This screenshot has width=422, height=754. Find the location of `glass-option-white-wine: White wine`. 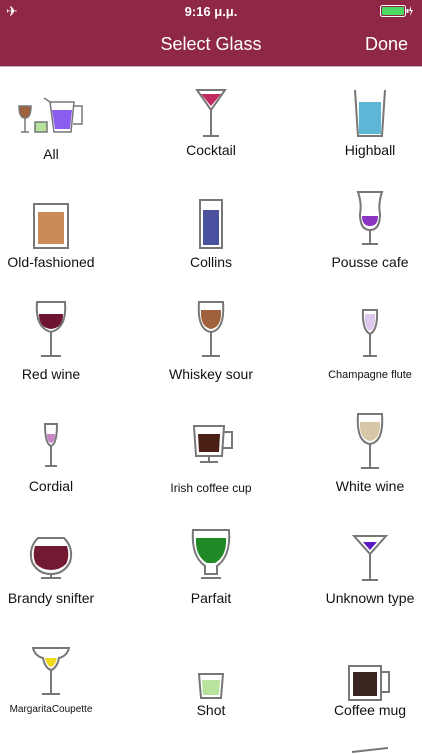

glass-option-white-wine: White wine is located at coordinates (361, 458).